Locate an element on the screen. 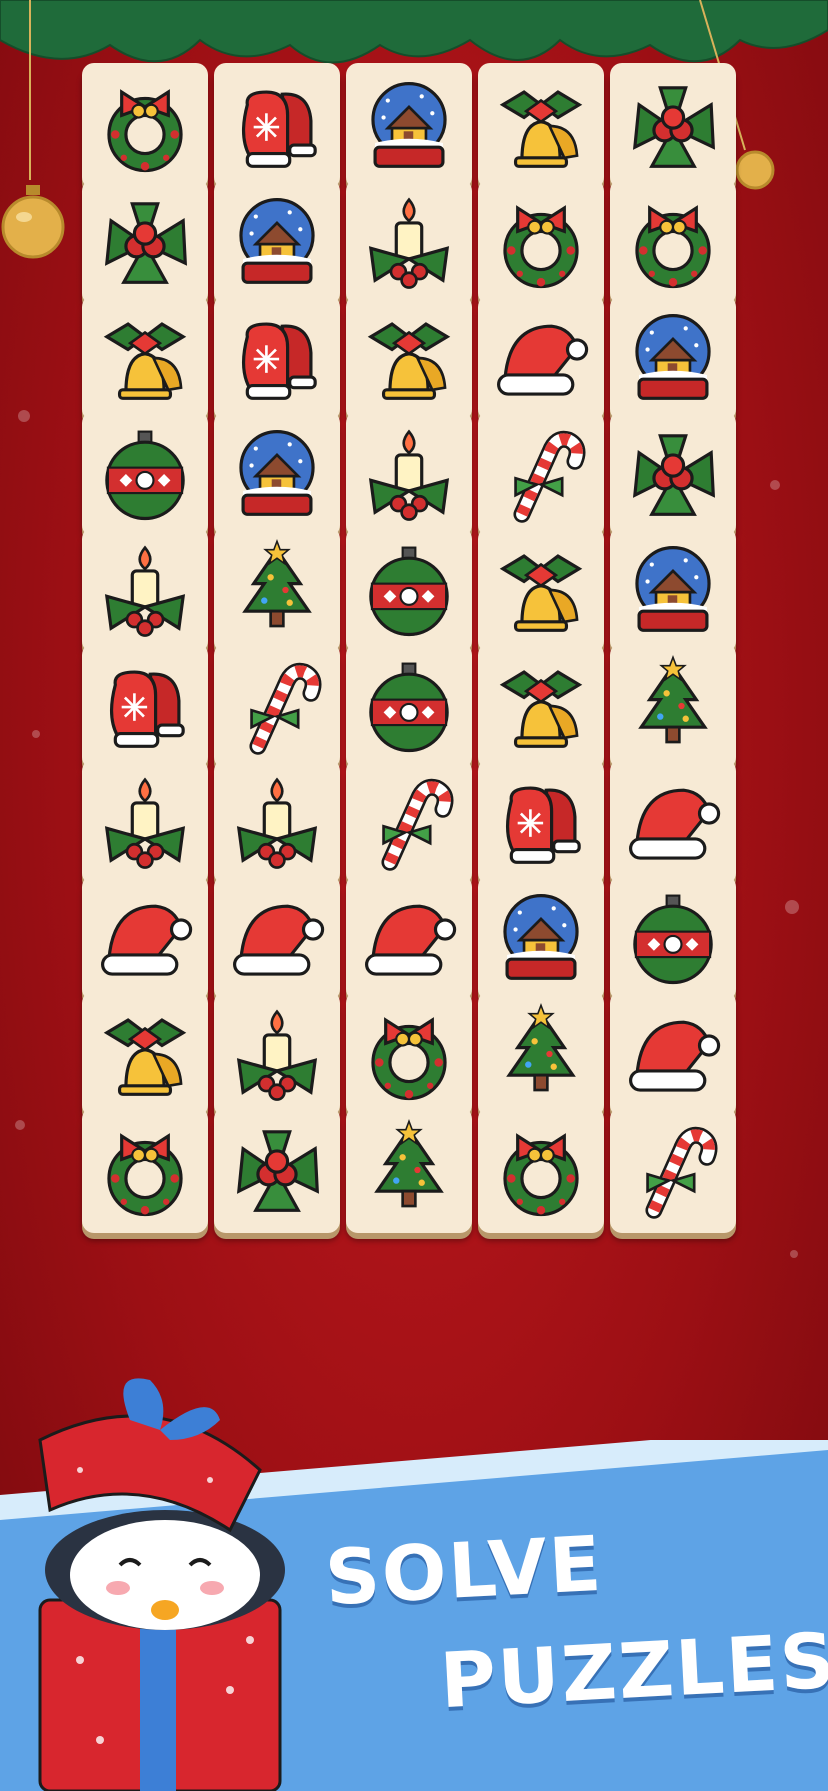 The height and width of the screenshot is (1791, 828). headline-line-1: SOLVE is located at coordinates (464, 1570).